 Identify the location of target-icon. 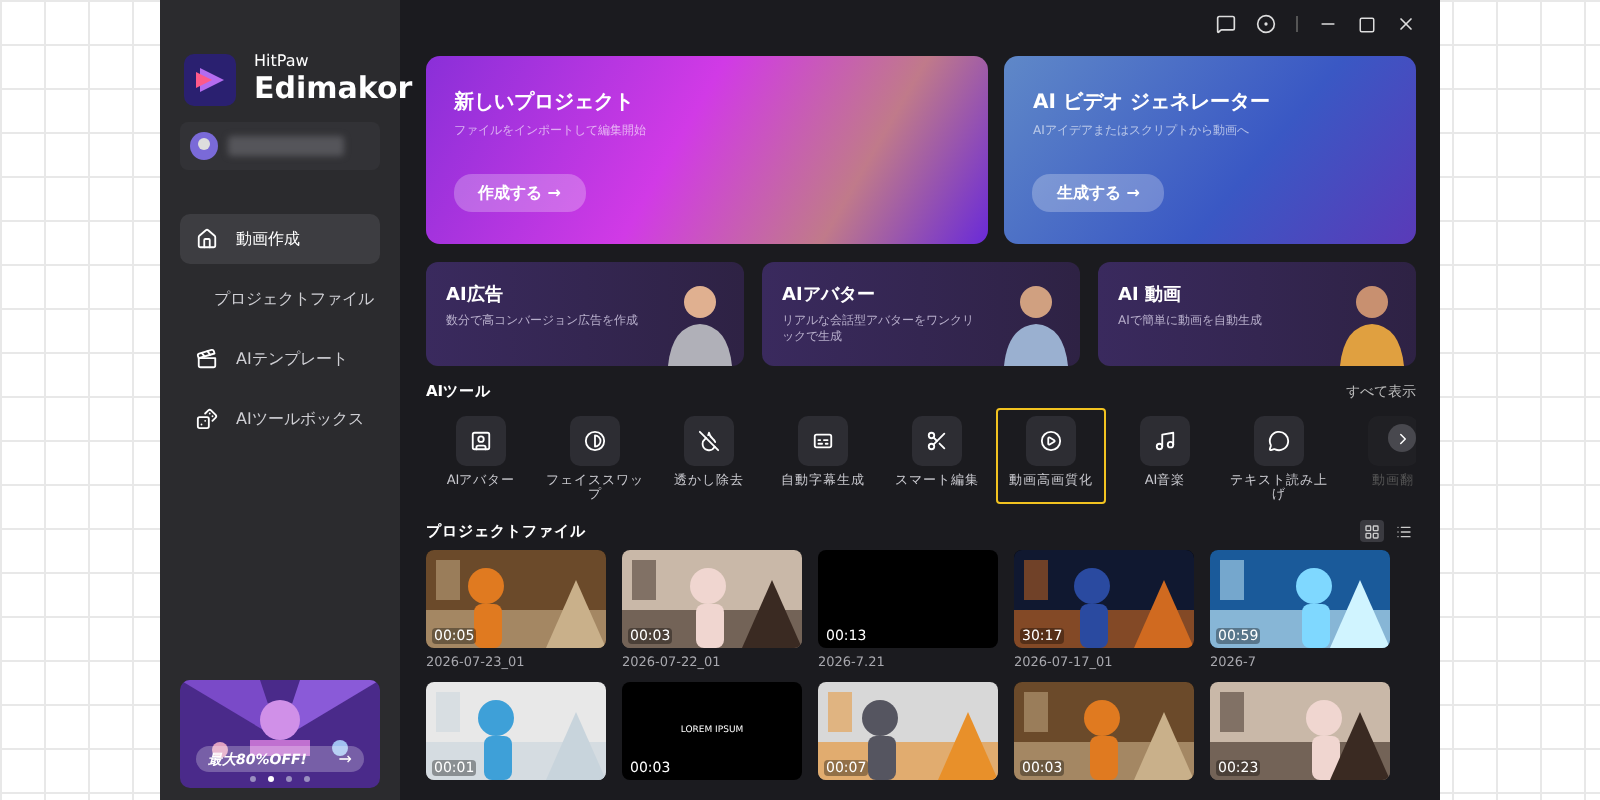
(1266, 24).